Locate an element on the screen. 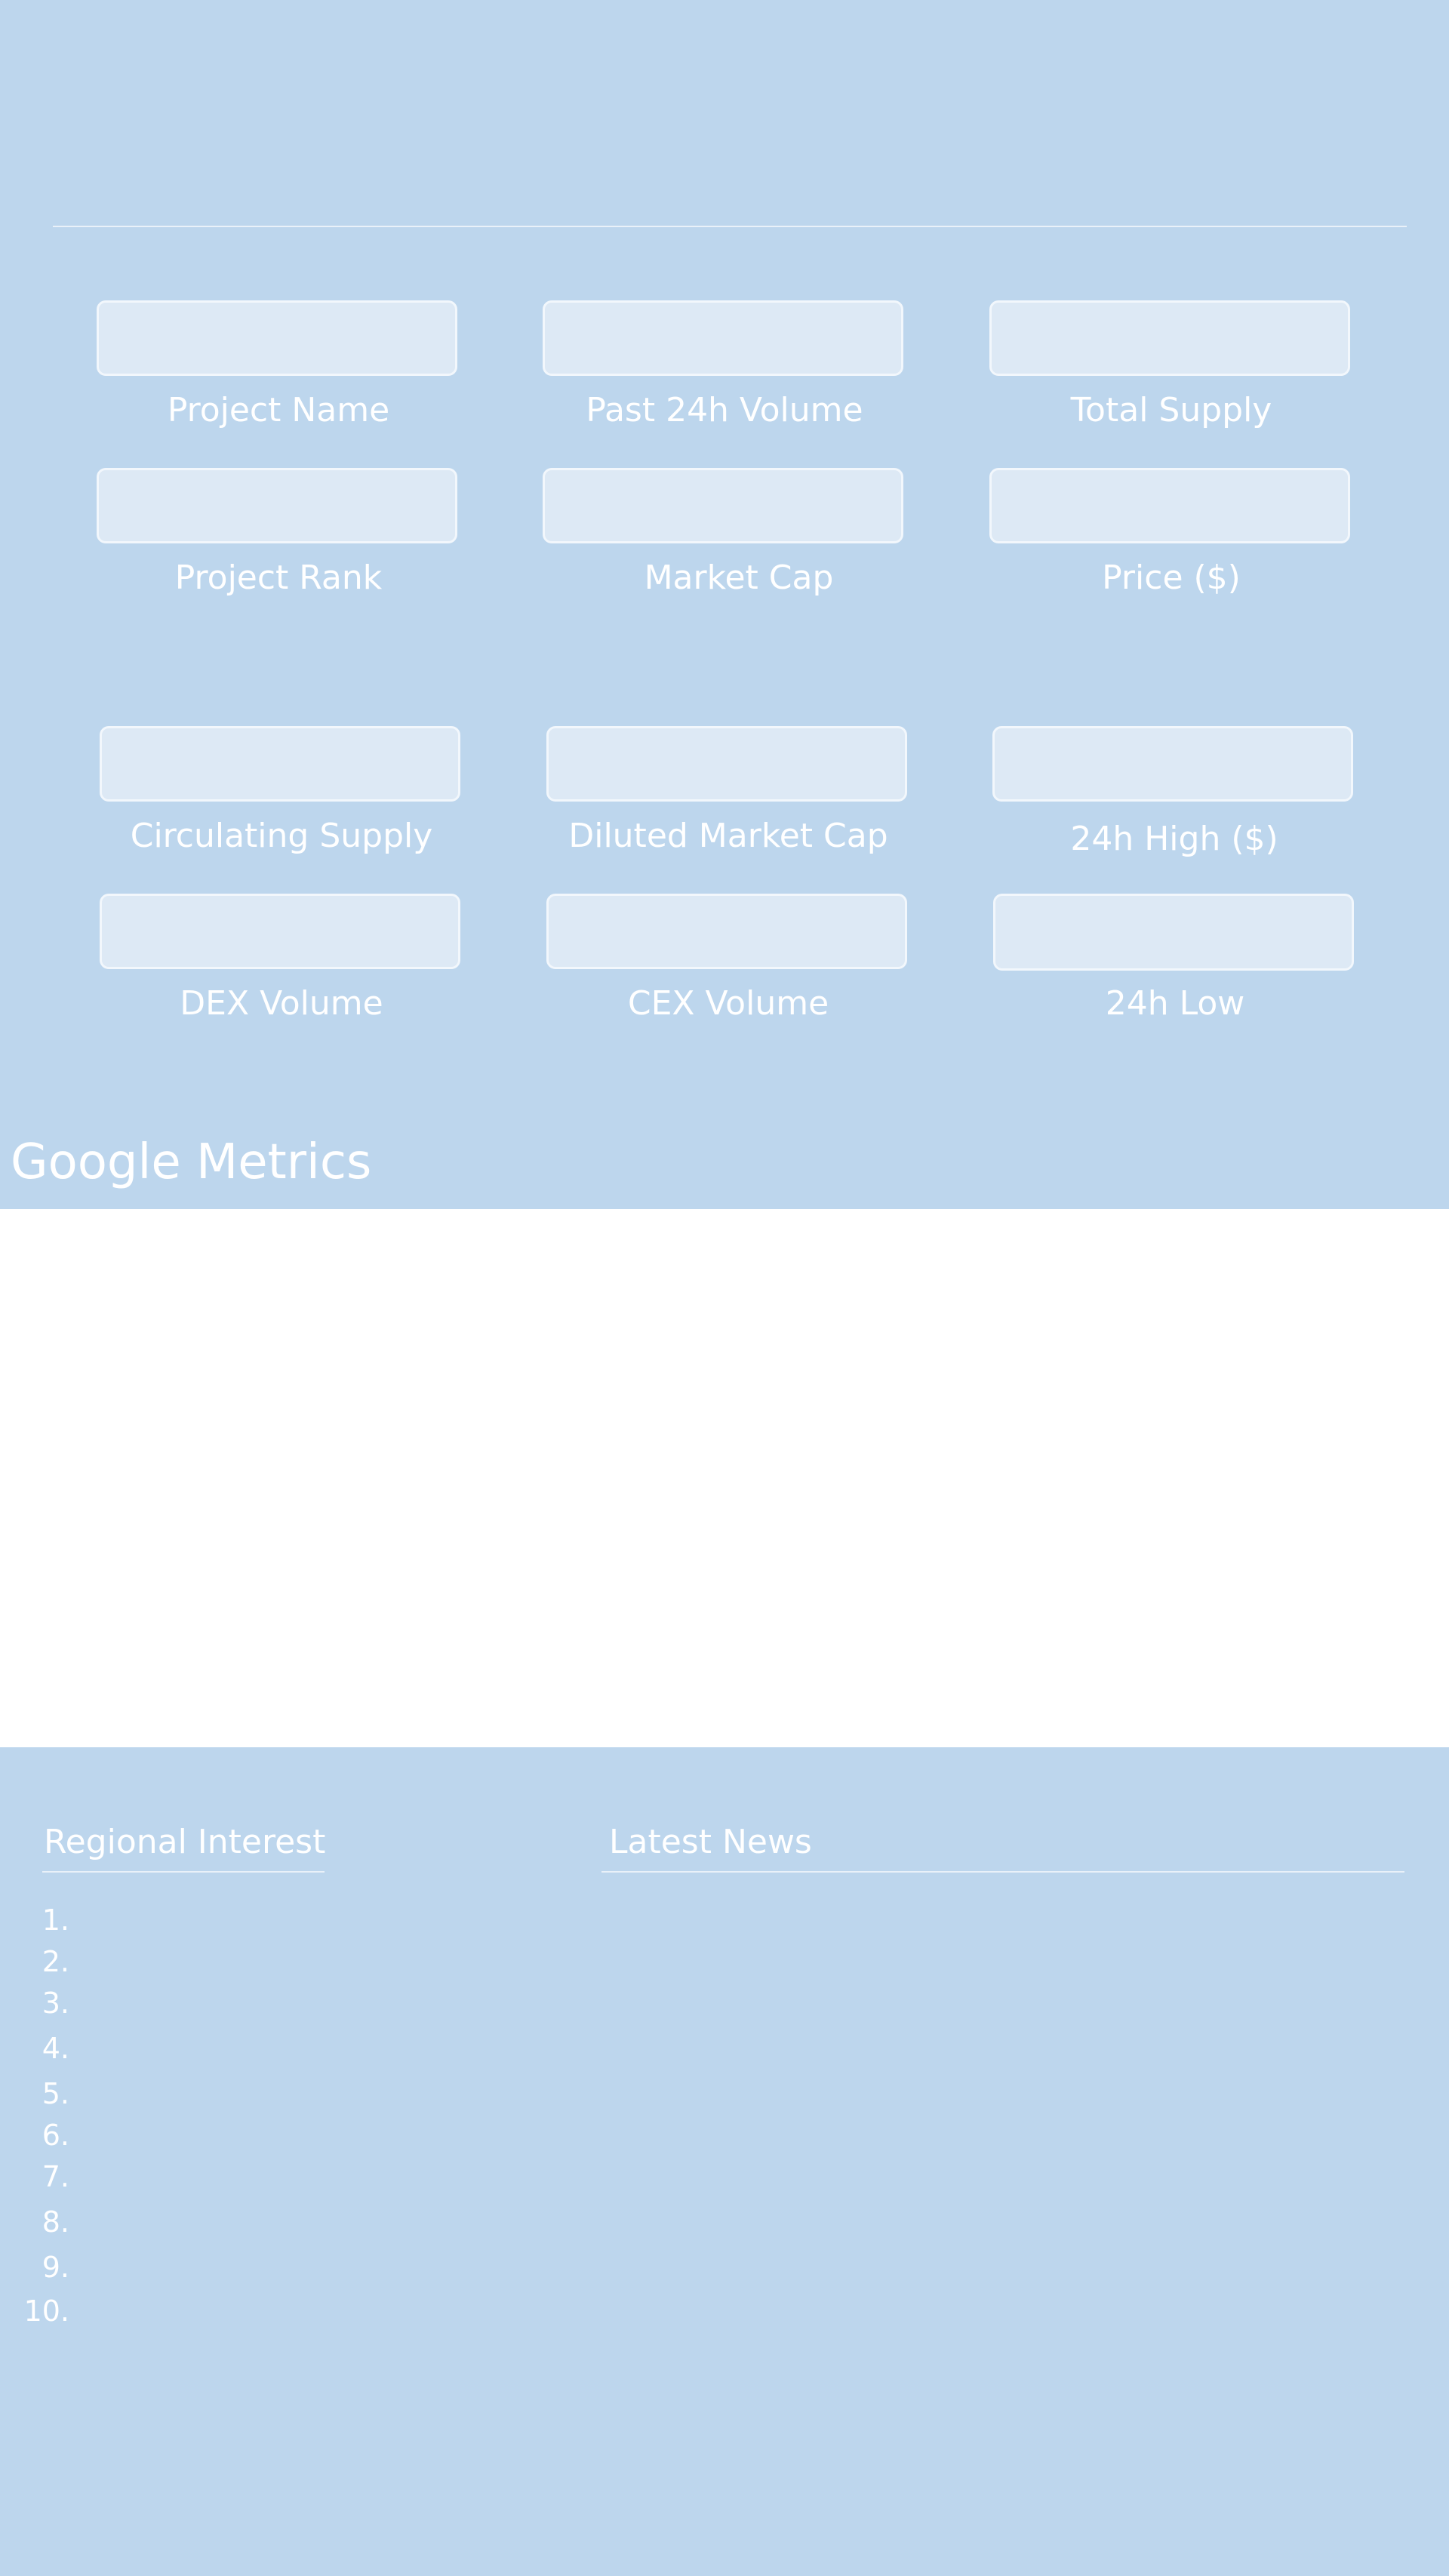 This screenshot has width=1449, height=2576. metric-24h-high: 24h High ($) is located at coordinates (1174, 793).